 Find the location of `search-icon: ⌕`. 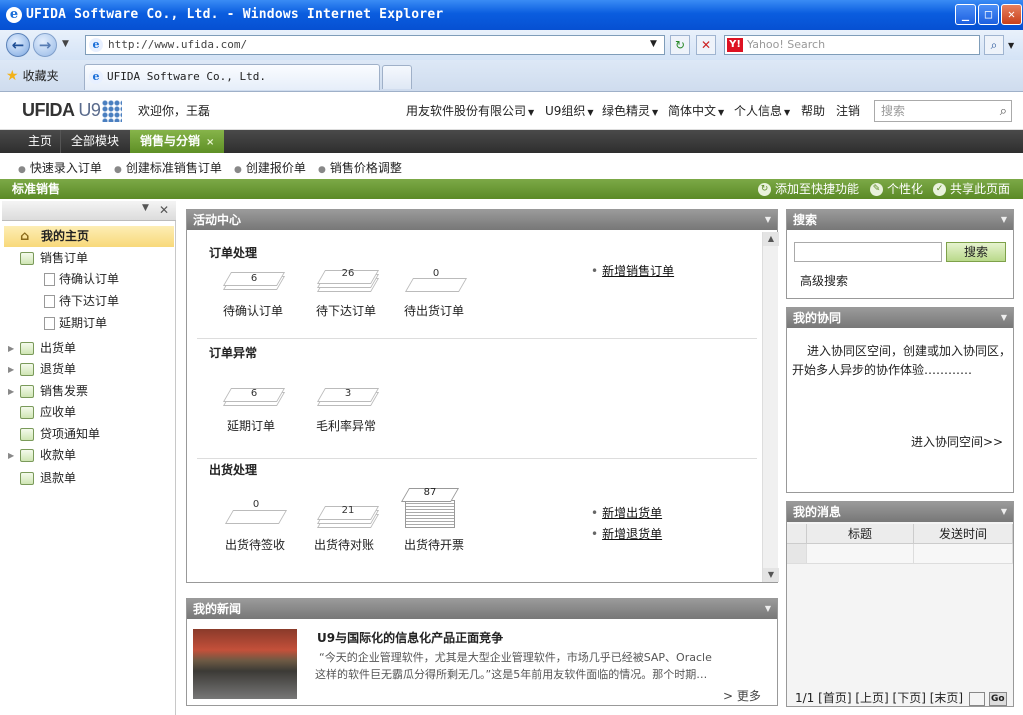

search-icon: ⌕ is located at coordinates (1003, 112).